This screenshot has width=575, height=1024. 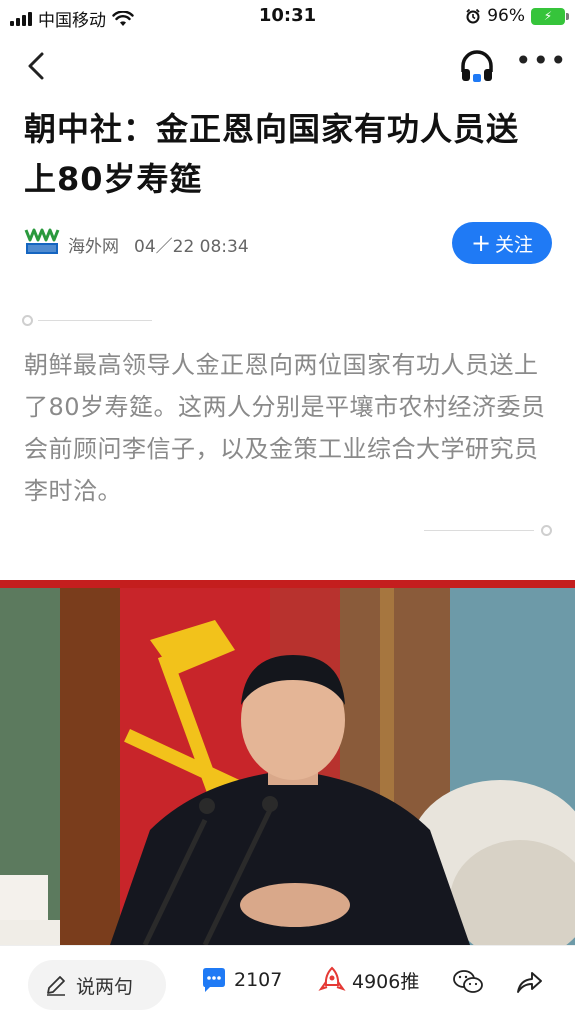 What do you see at coordinates (258, 980) in the screenshot?
I see `comment-count: 2107` at bounding box center [258, 980].